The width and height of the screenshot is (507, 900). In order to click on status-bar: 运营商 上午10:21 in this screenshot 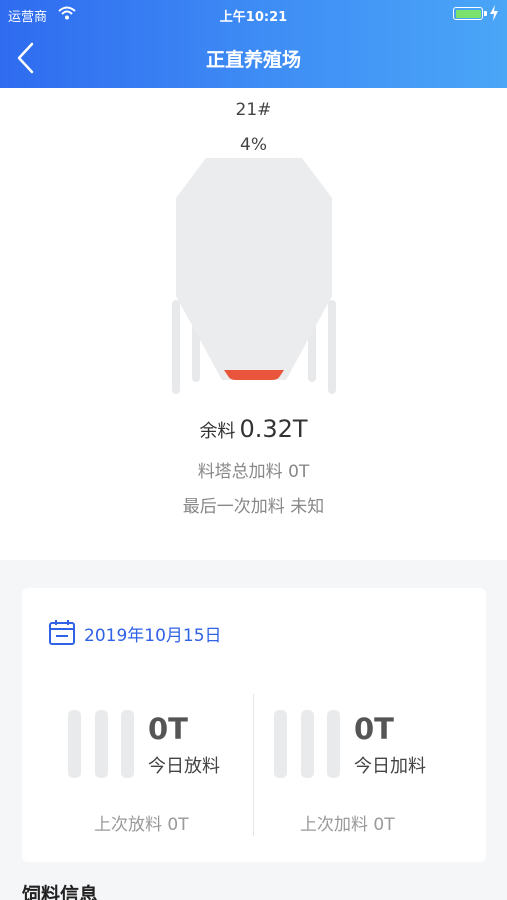, I will do `click(253, 14)`.